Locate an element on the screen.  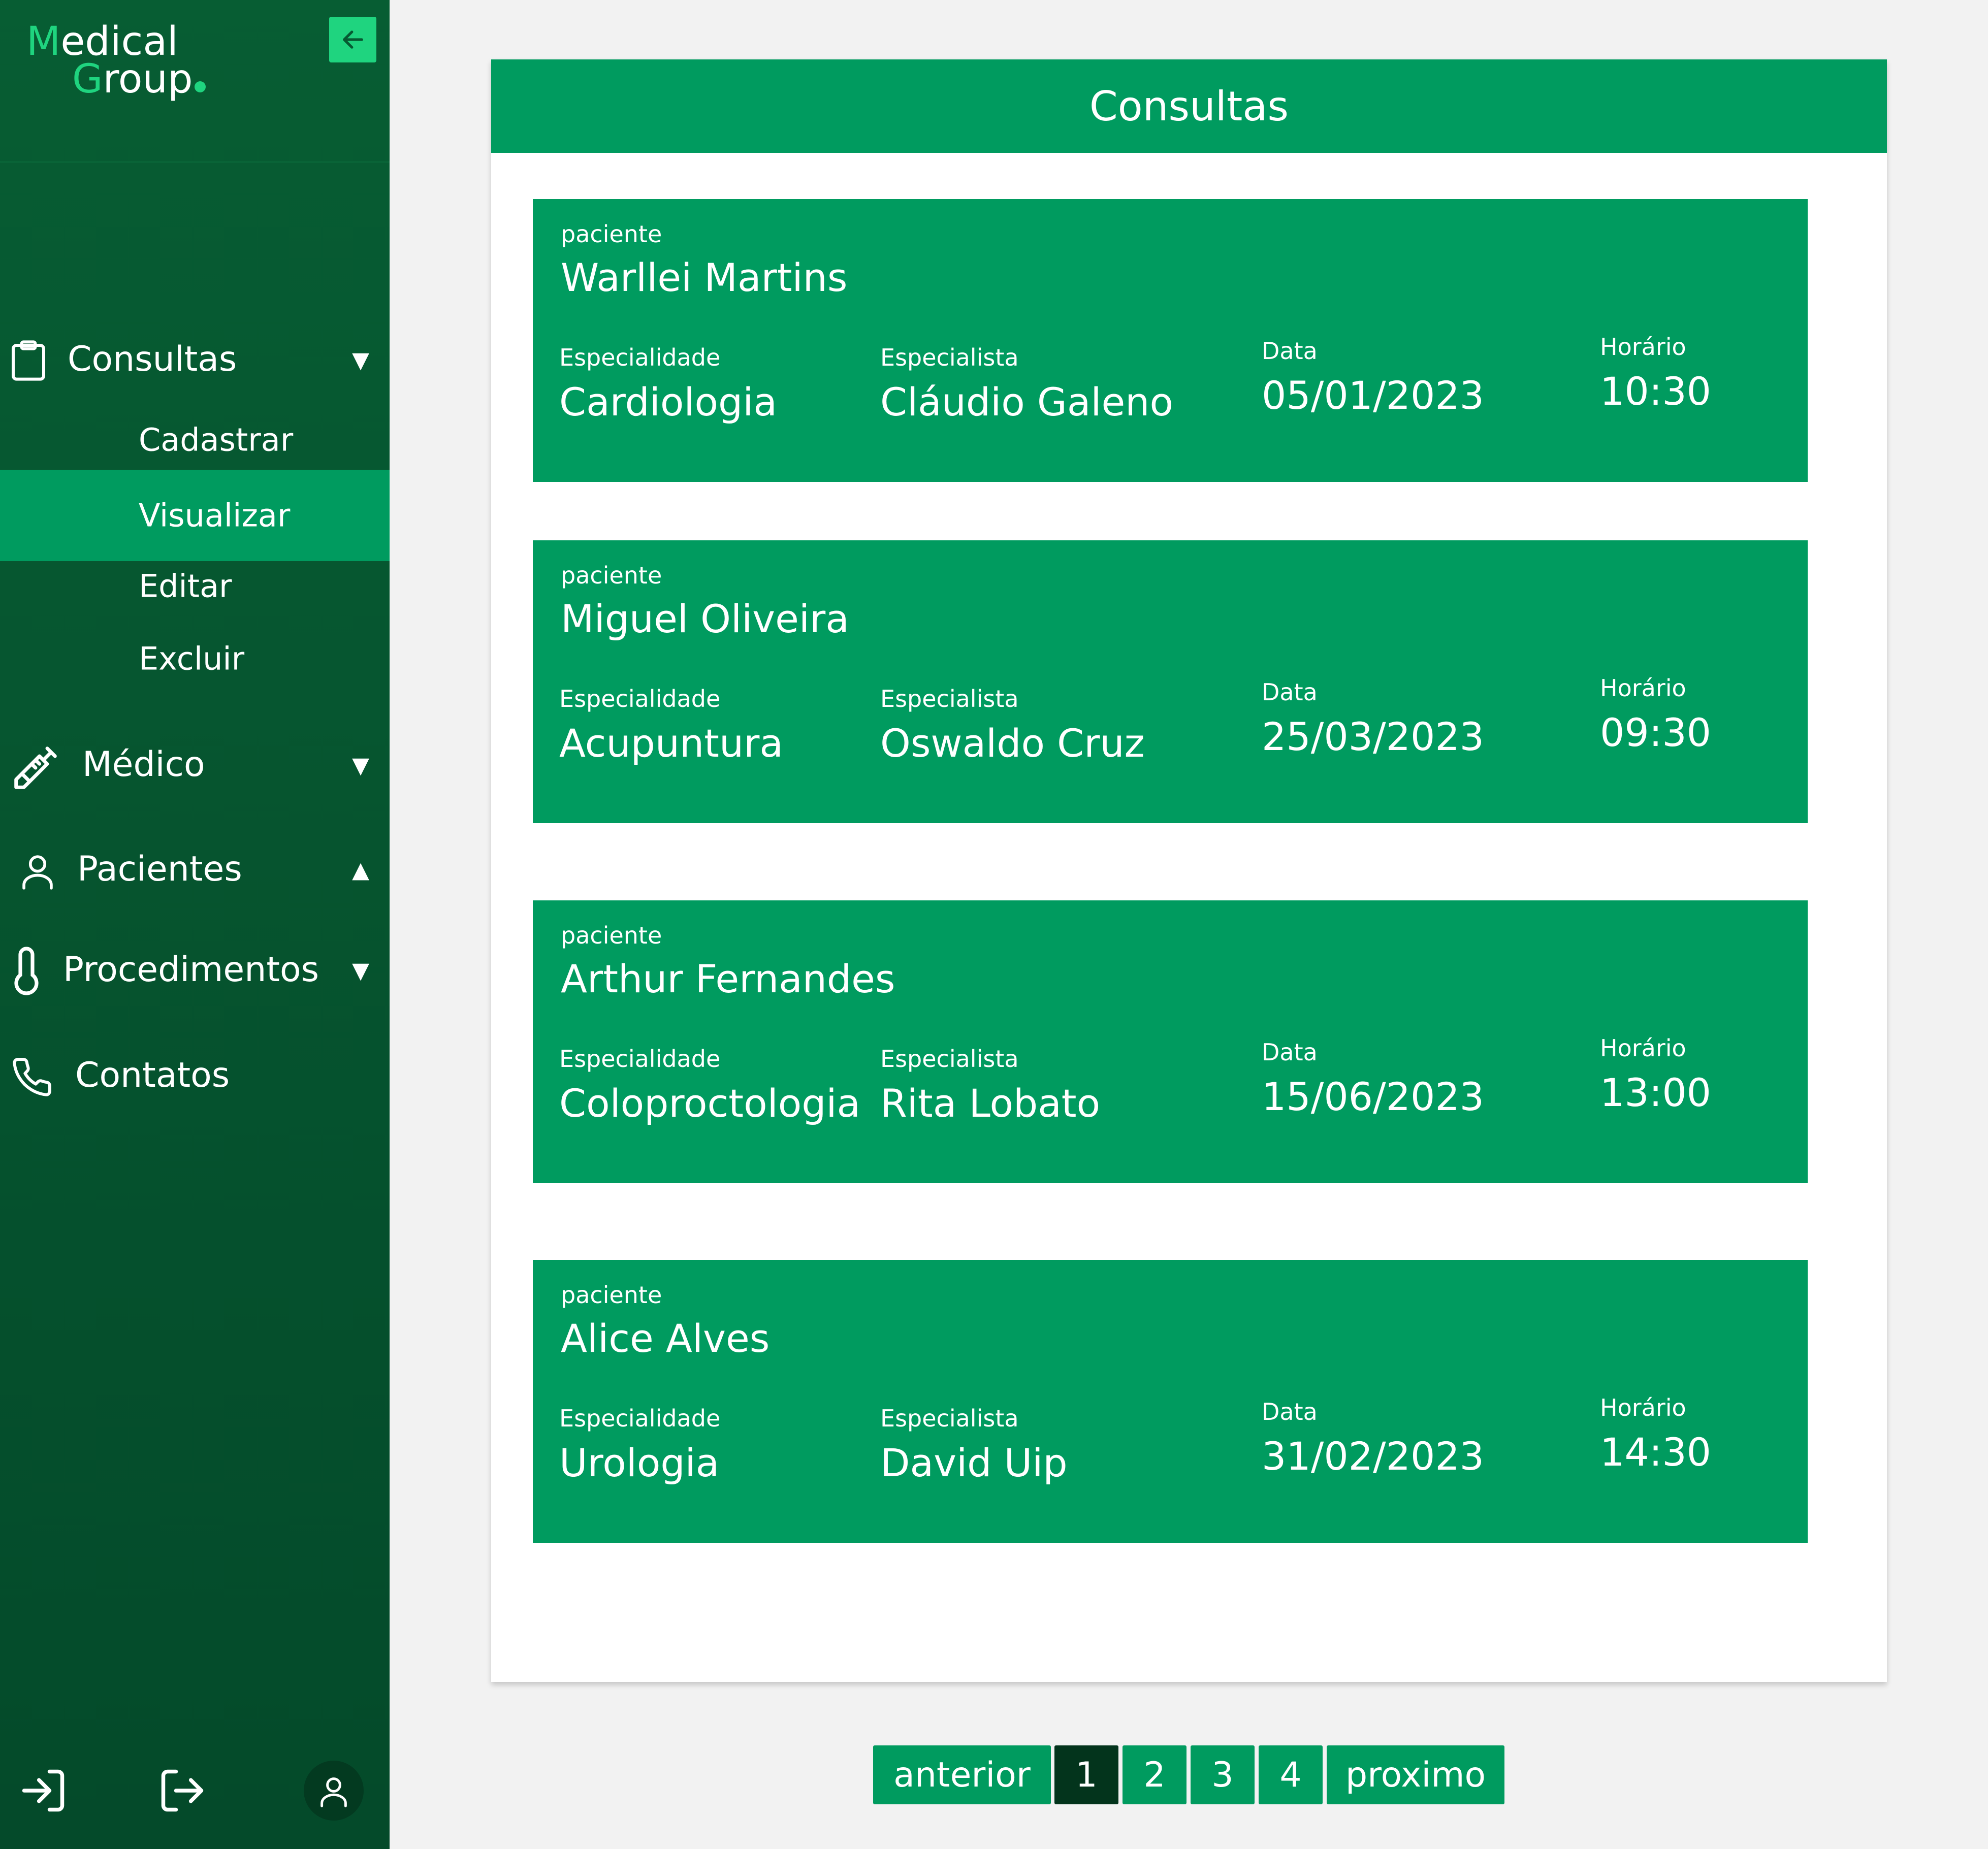
page-title: Consultas is located at coordinates (1189, 106).